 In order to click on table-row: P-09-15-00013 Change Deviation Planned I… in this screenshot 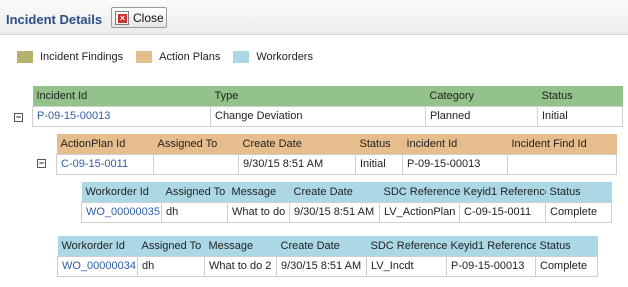, I will do `click(327, 116)`.